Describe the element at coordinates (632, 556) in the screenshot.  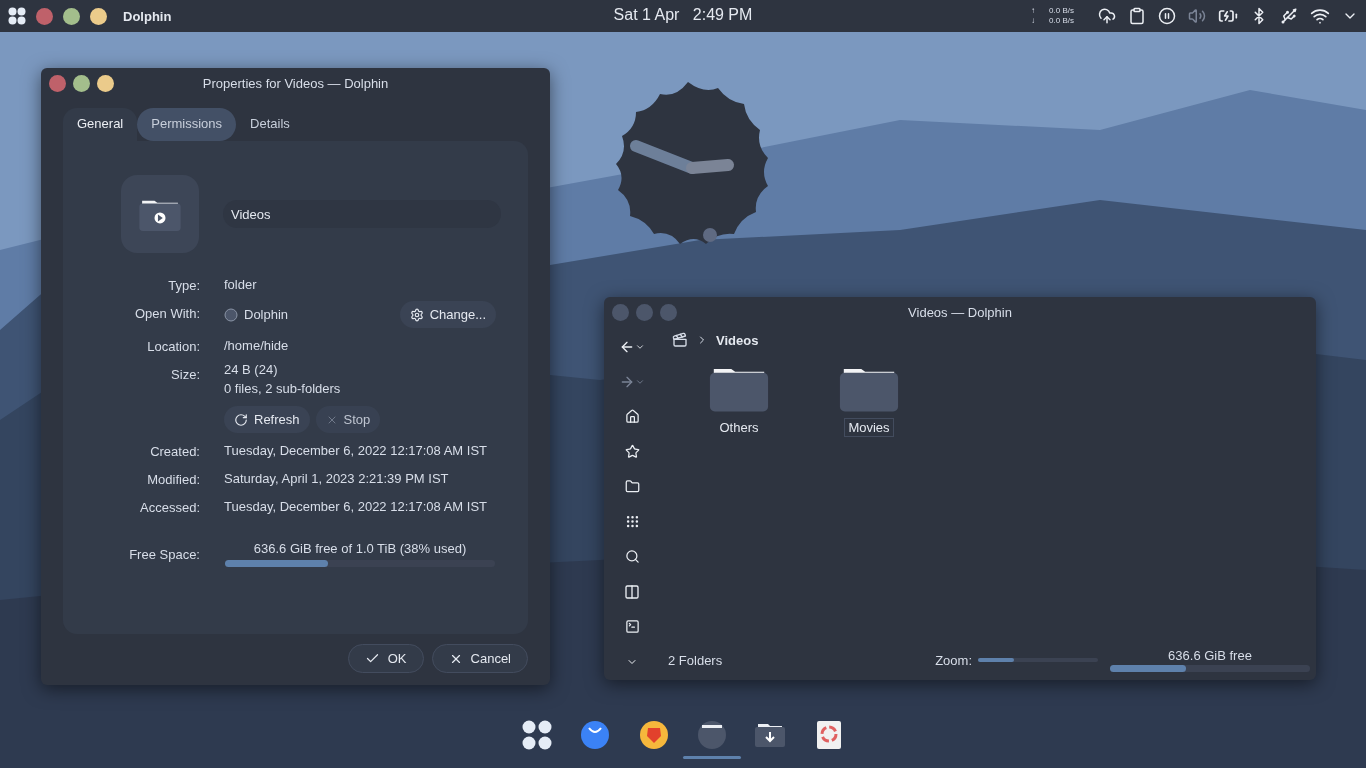
I see `search-icon` at that location.